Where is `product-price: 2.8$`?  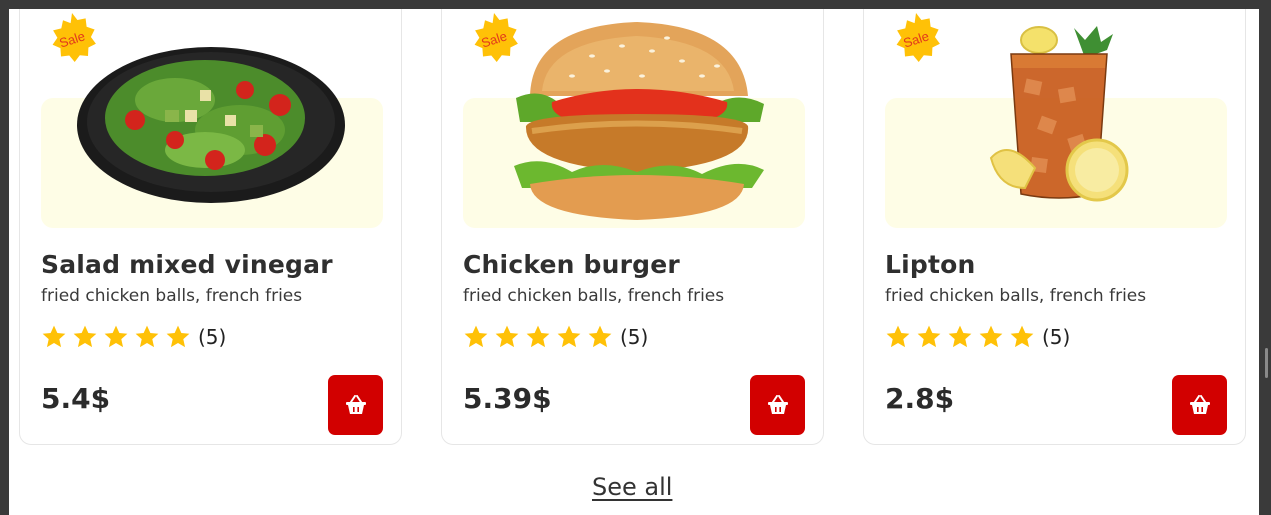 product-price: 2.8$ is located at coordinates (920, 398).